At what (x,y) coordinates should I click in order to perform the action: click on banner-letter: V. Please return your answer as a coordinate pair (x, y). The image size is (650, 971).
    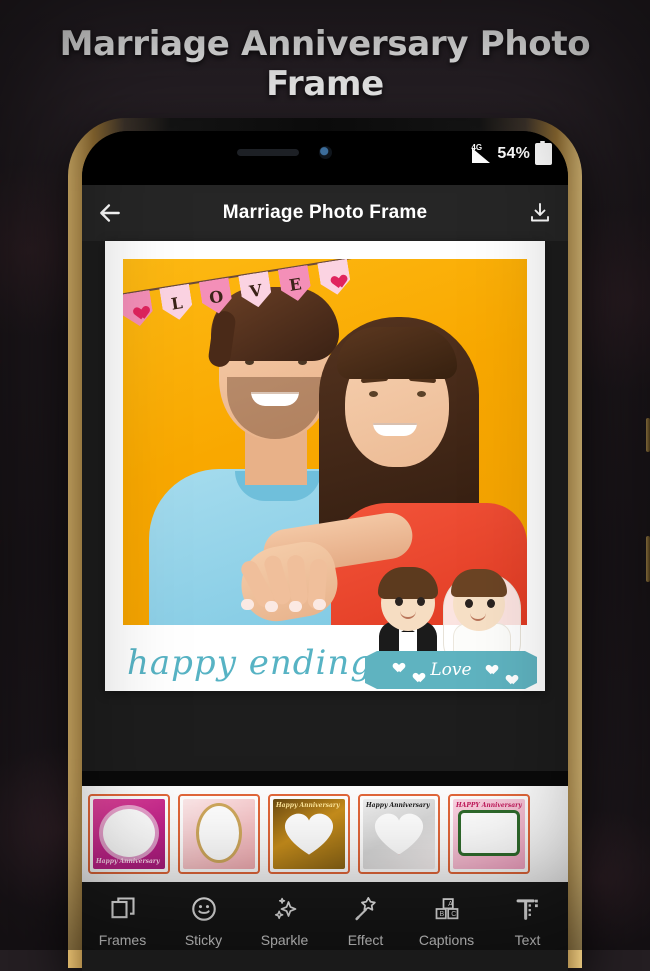
    Looking at the image, I should click on (256, 290).